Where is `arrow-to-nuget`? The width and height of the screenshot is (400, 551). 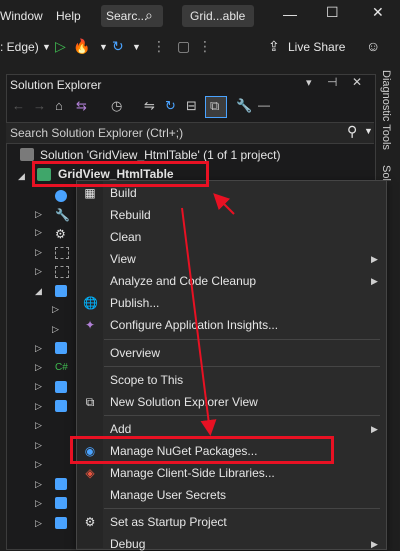
arrow-to-nuget is located at coordinates (199, 321).